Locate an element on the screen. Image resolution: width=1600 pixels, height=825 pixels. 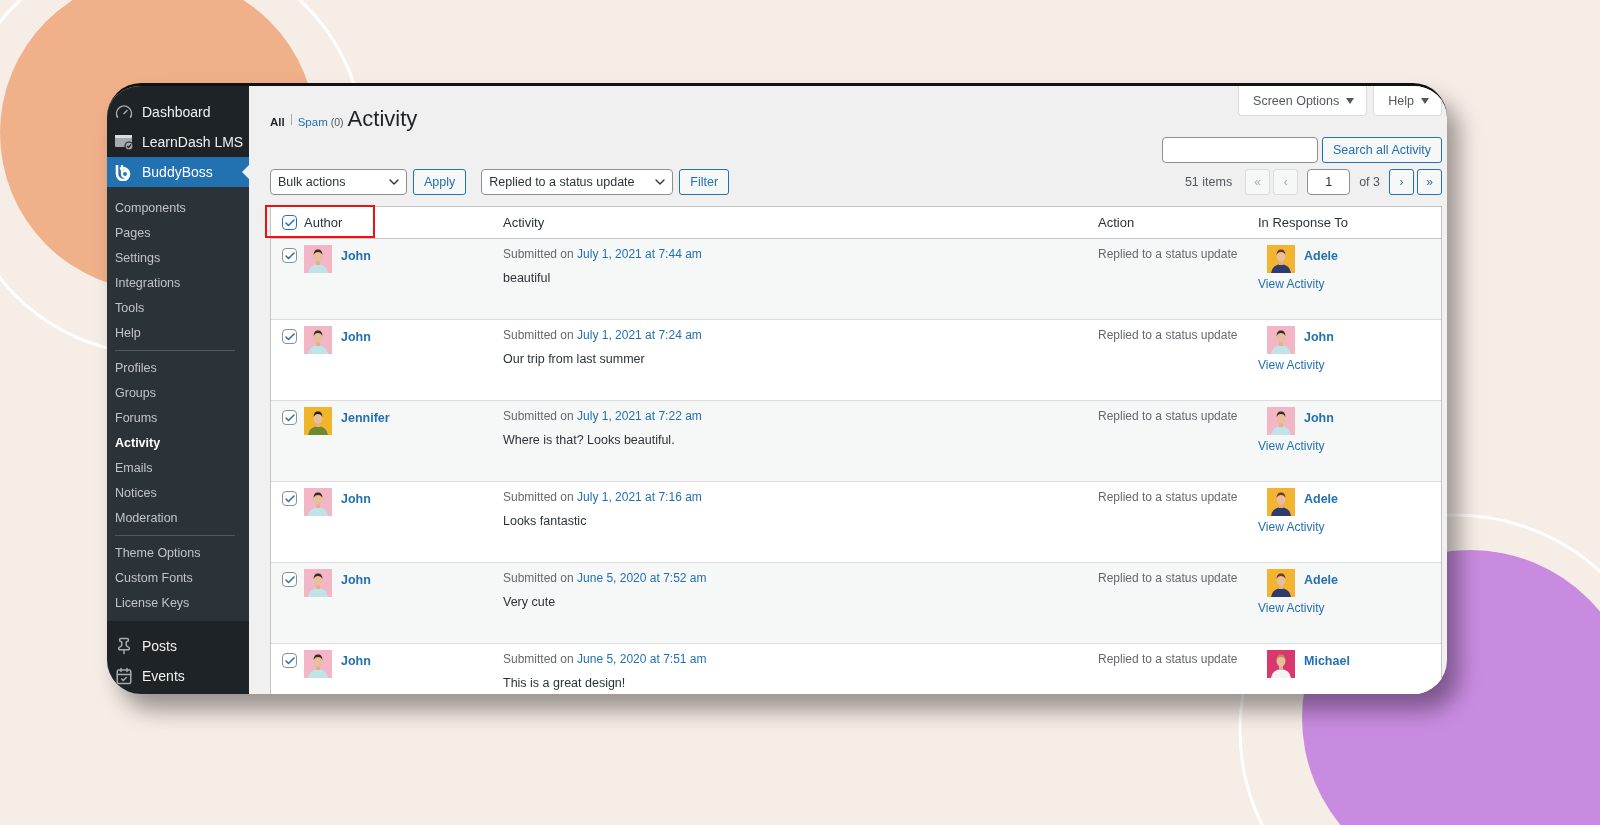
apply-button: Apply is located at coordinates (440, 182).